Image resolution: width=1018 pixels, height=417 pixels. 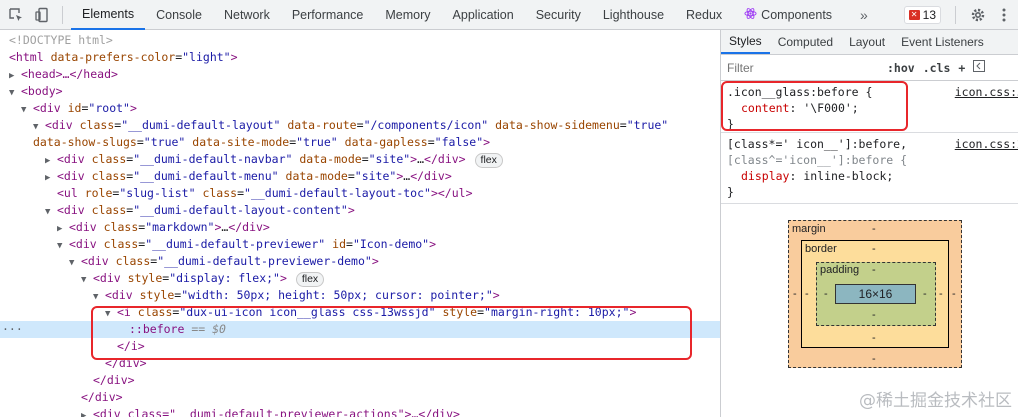 I want to click on tab-styles: Styles, so click(x=745, y=42).